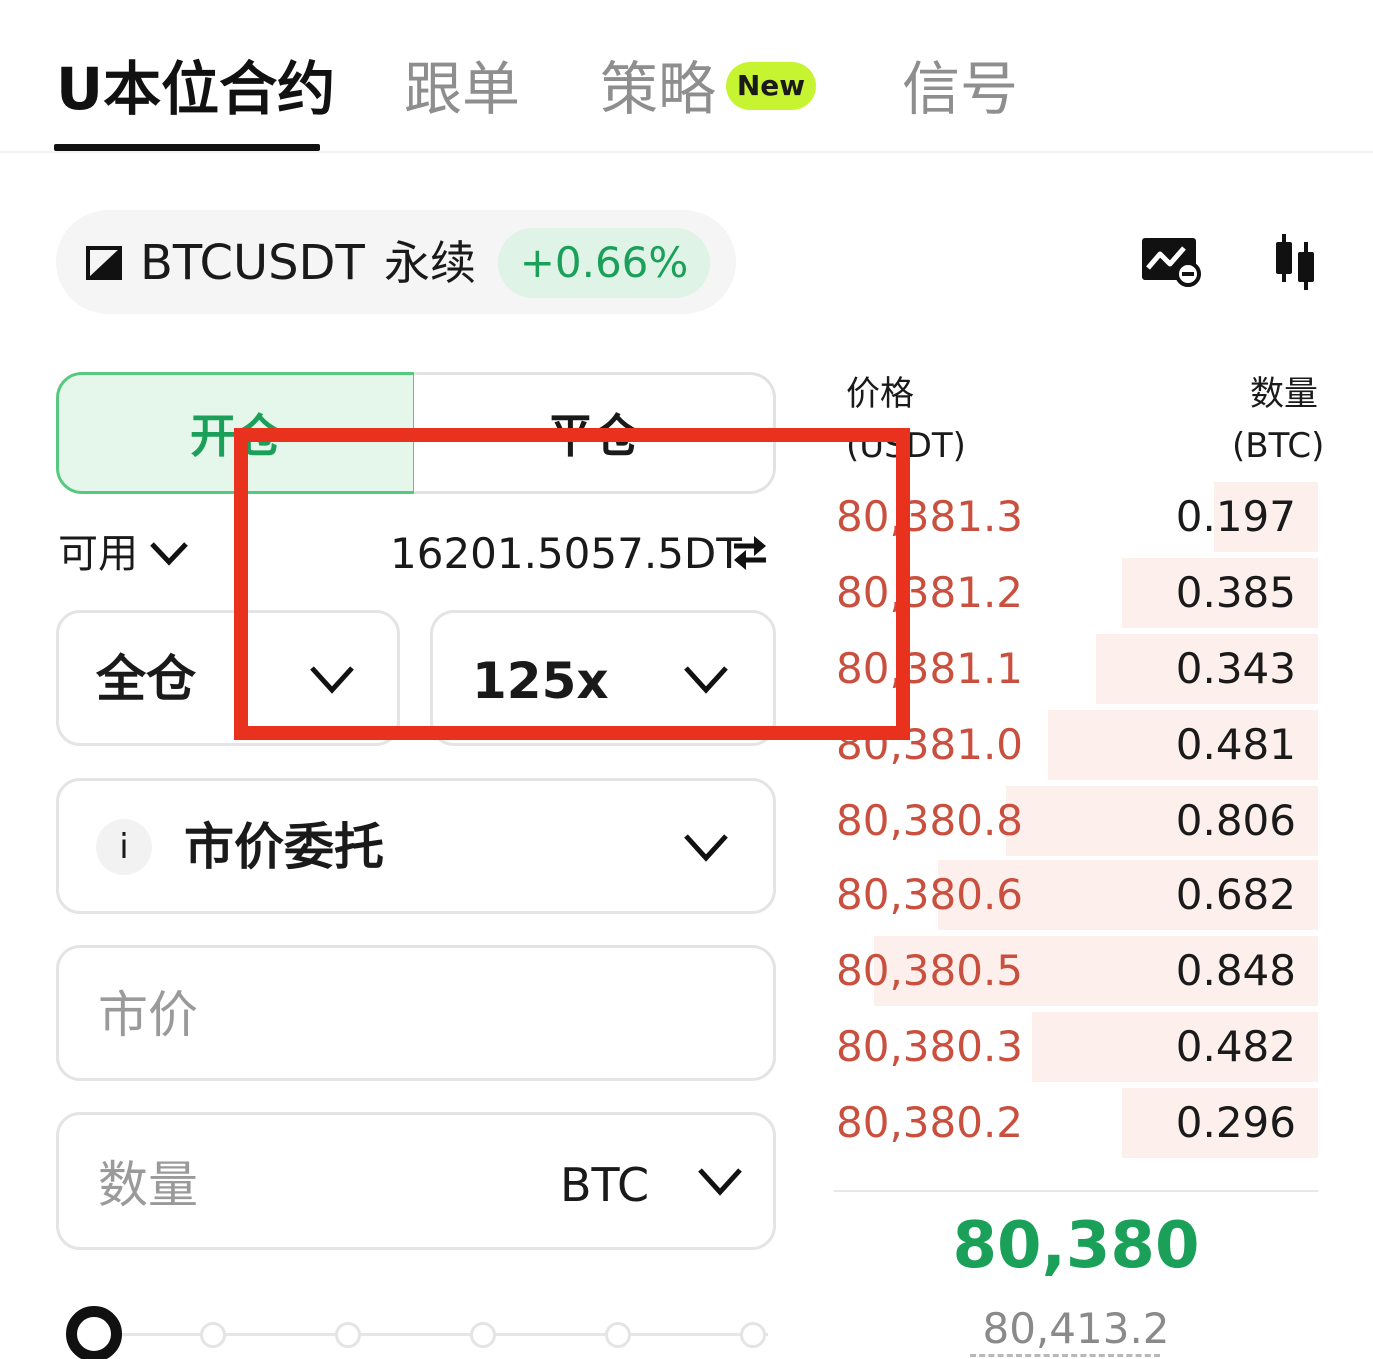 The height and width of the screenshot is (1359, 1373). Describe the element at coordinates (1235, 1122) in the screenshot. I see `ask-qty: 0.296` at that location.